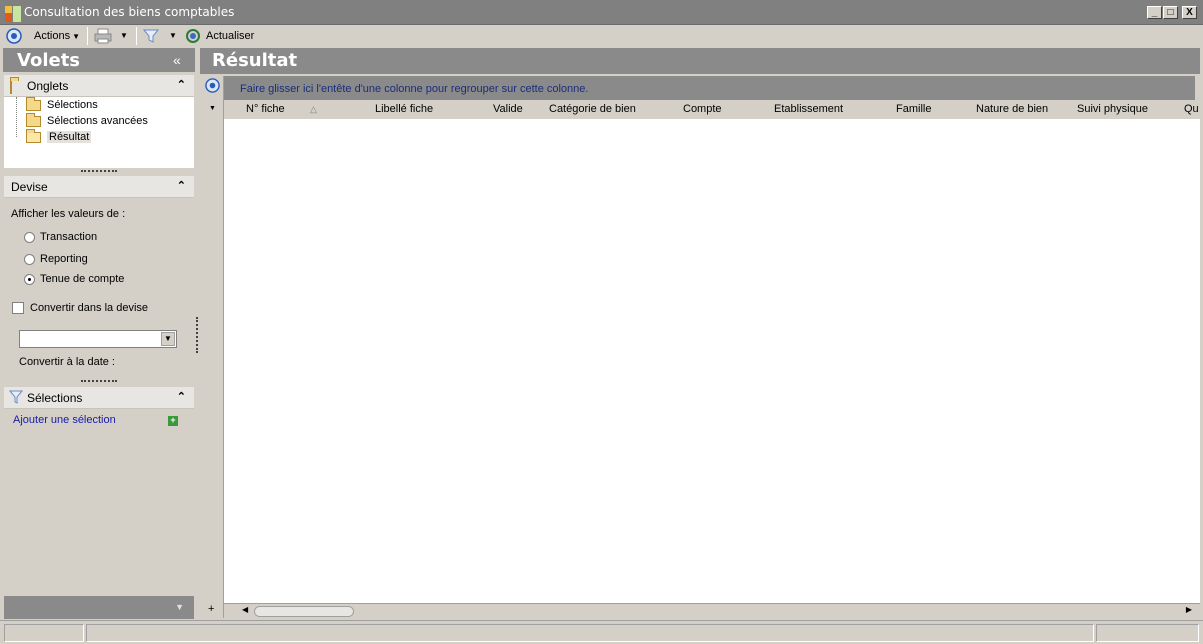 This screenshot has width=1203, height=644. I want to click on sort-ascending-icon: △, so click(313, 109).